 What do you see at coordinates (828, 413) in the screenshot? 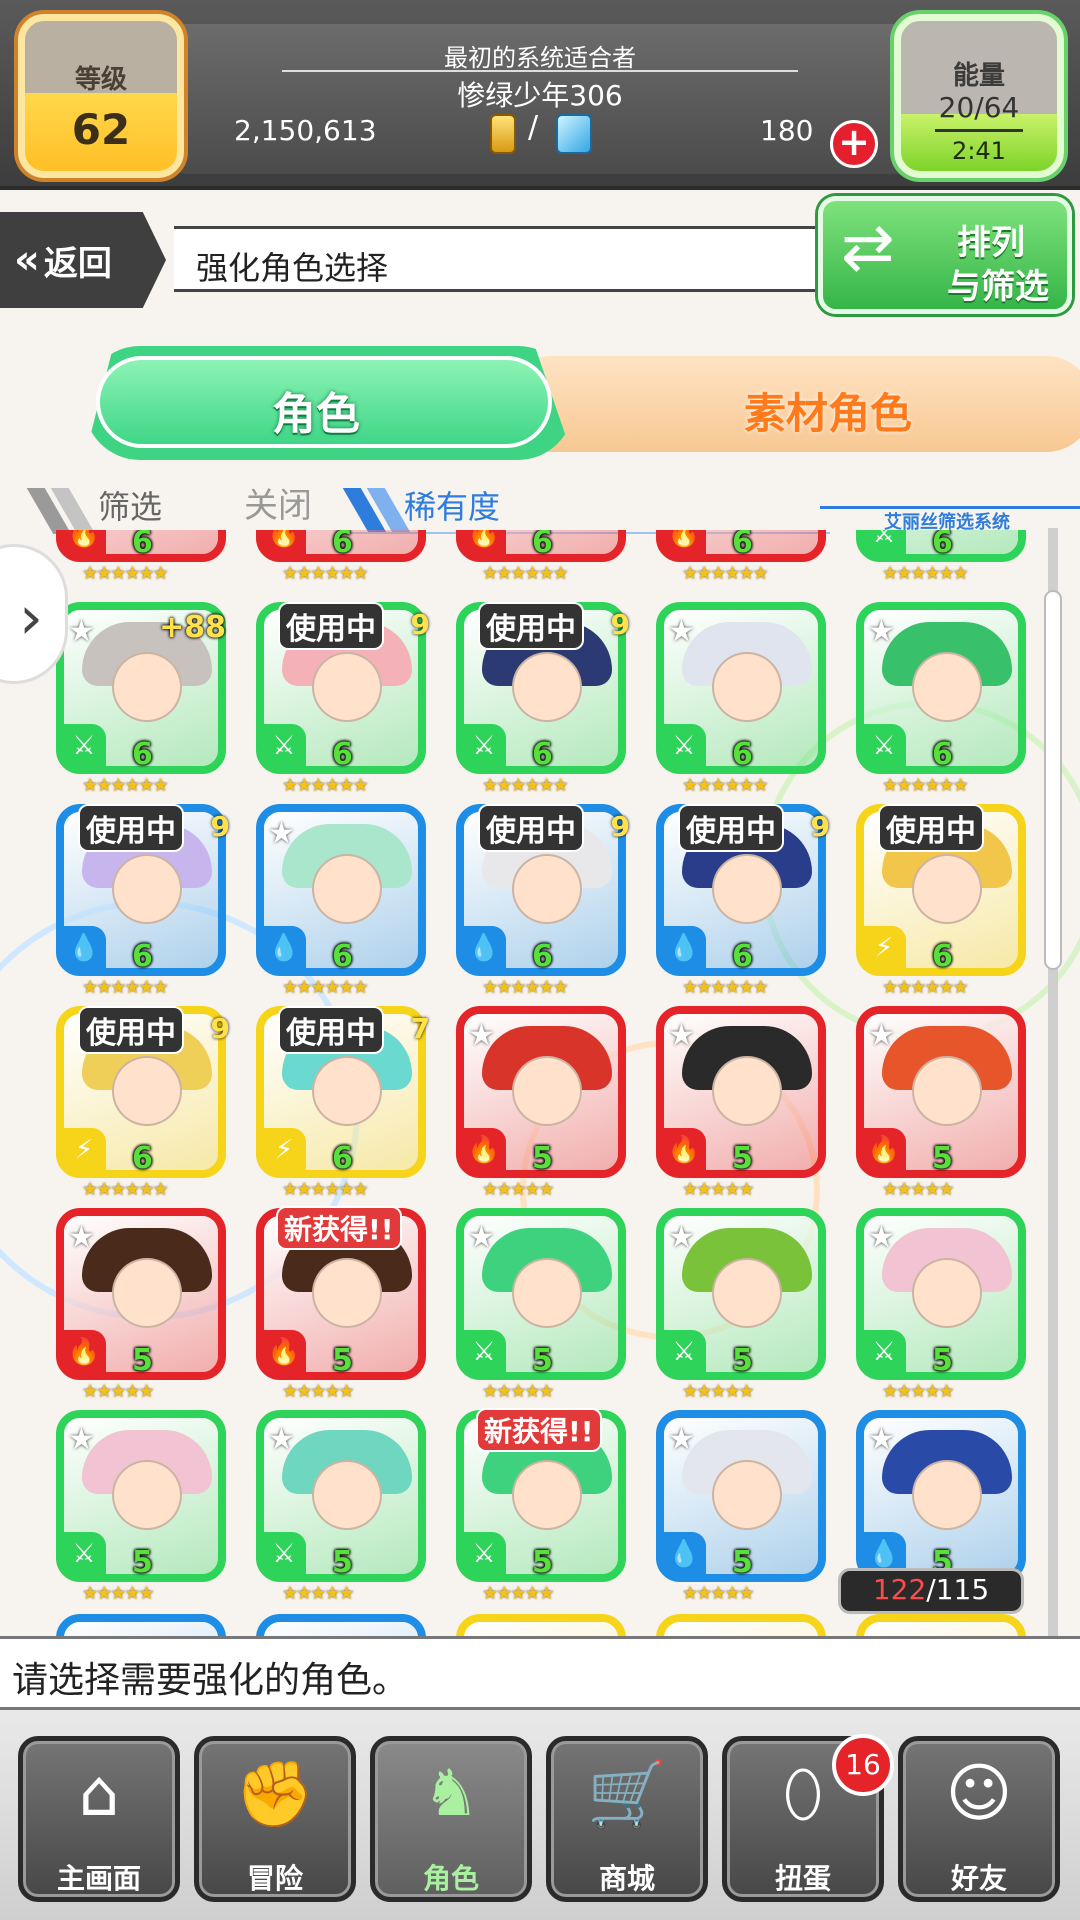
I see `tab-material-label: 素材角色` at bounding box center [828, 413].